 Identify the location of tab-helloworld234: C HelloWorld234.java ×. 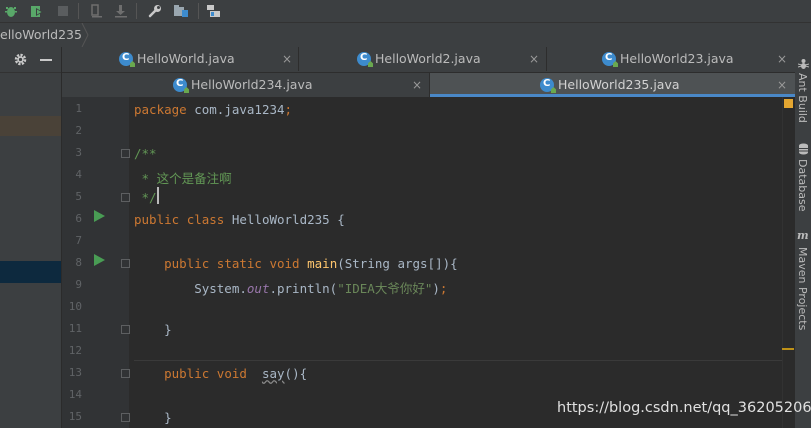
(246, 85).